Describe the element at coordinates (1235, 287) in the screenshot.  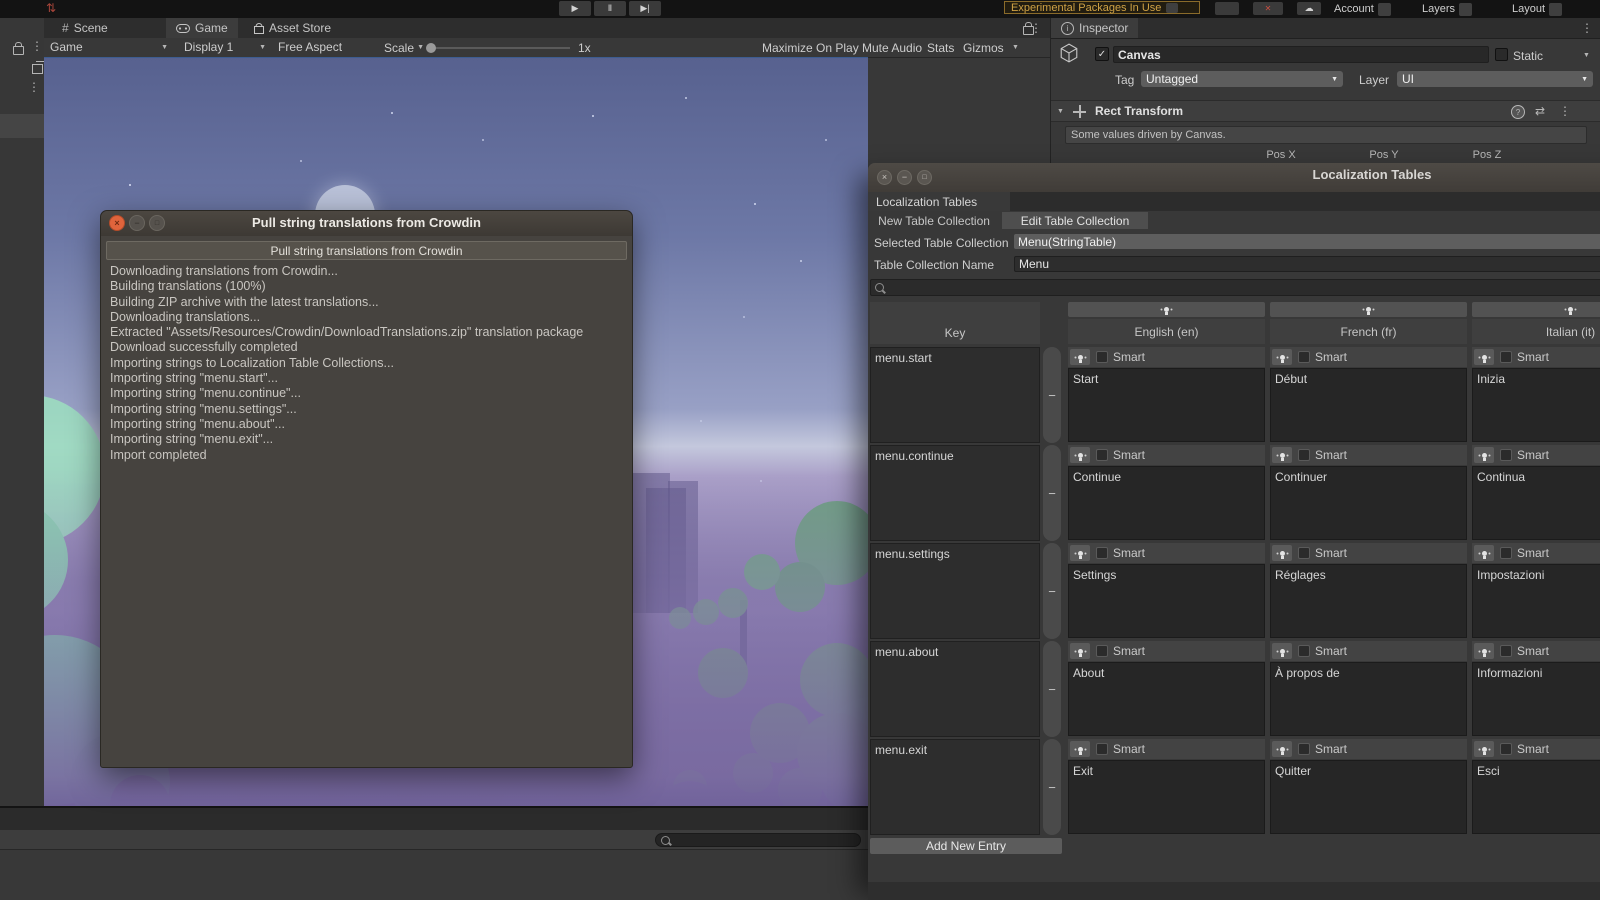
I see `table-search-input` at that location.